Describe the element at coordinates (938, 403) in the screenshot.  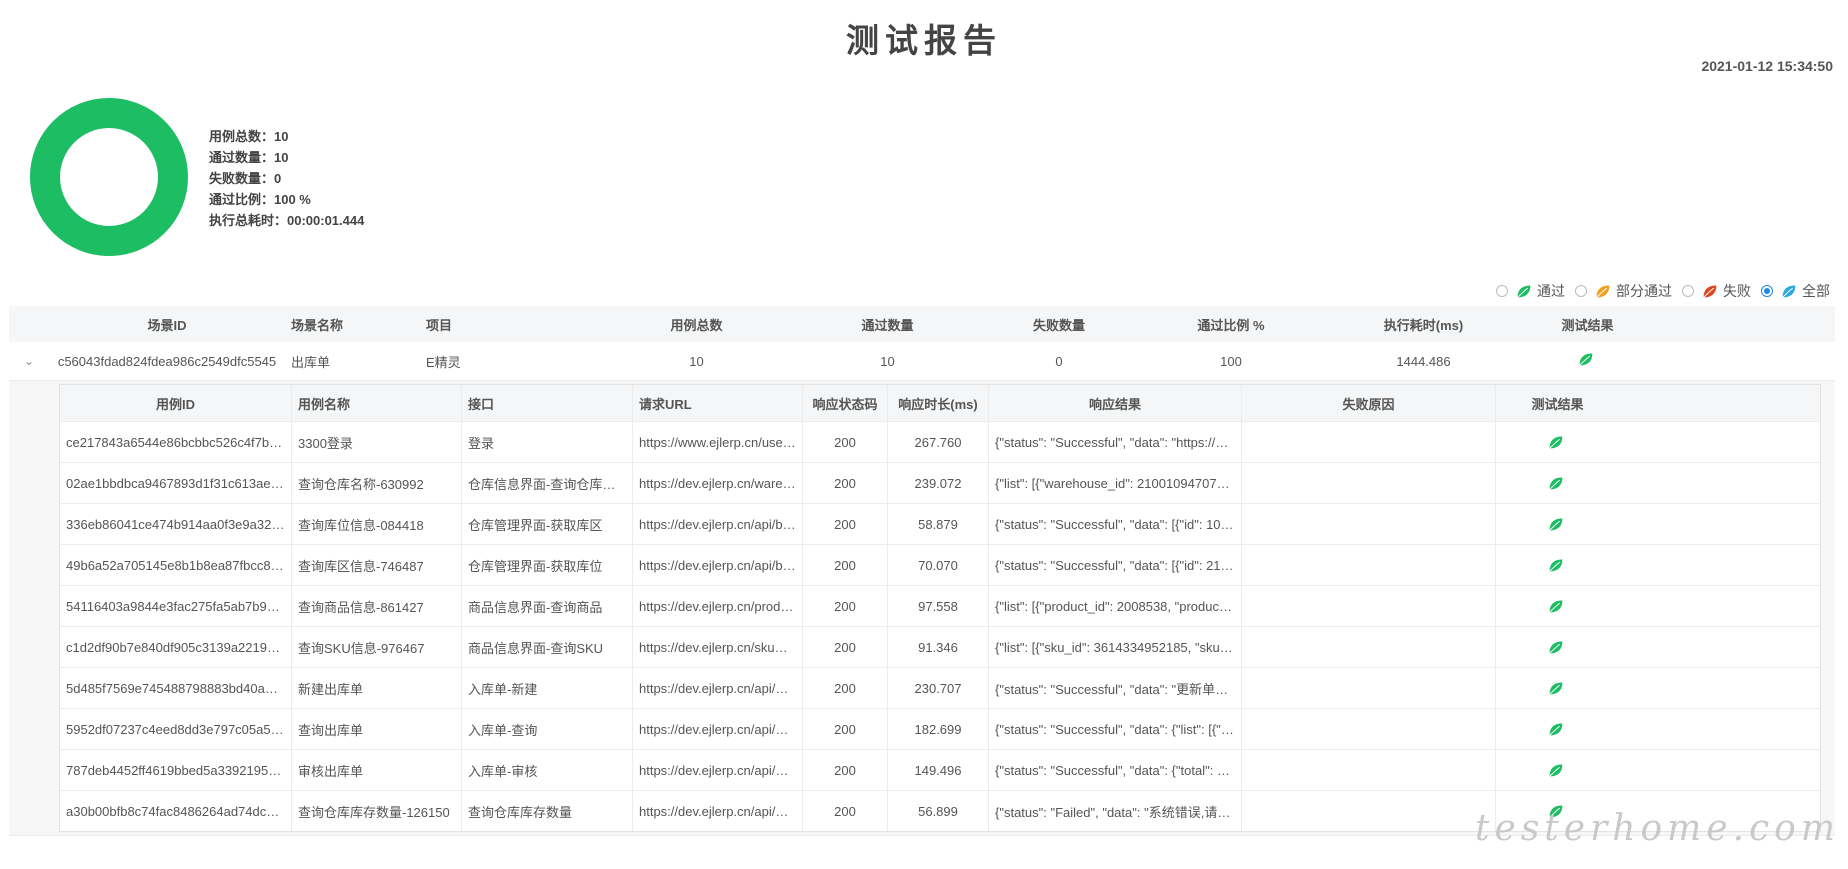
I see `case-column-header: 响应时长(ms)` at that location.